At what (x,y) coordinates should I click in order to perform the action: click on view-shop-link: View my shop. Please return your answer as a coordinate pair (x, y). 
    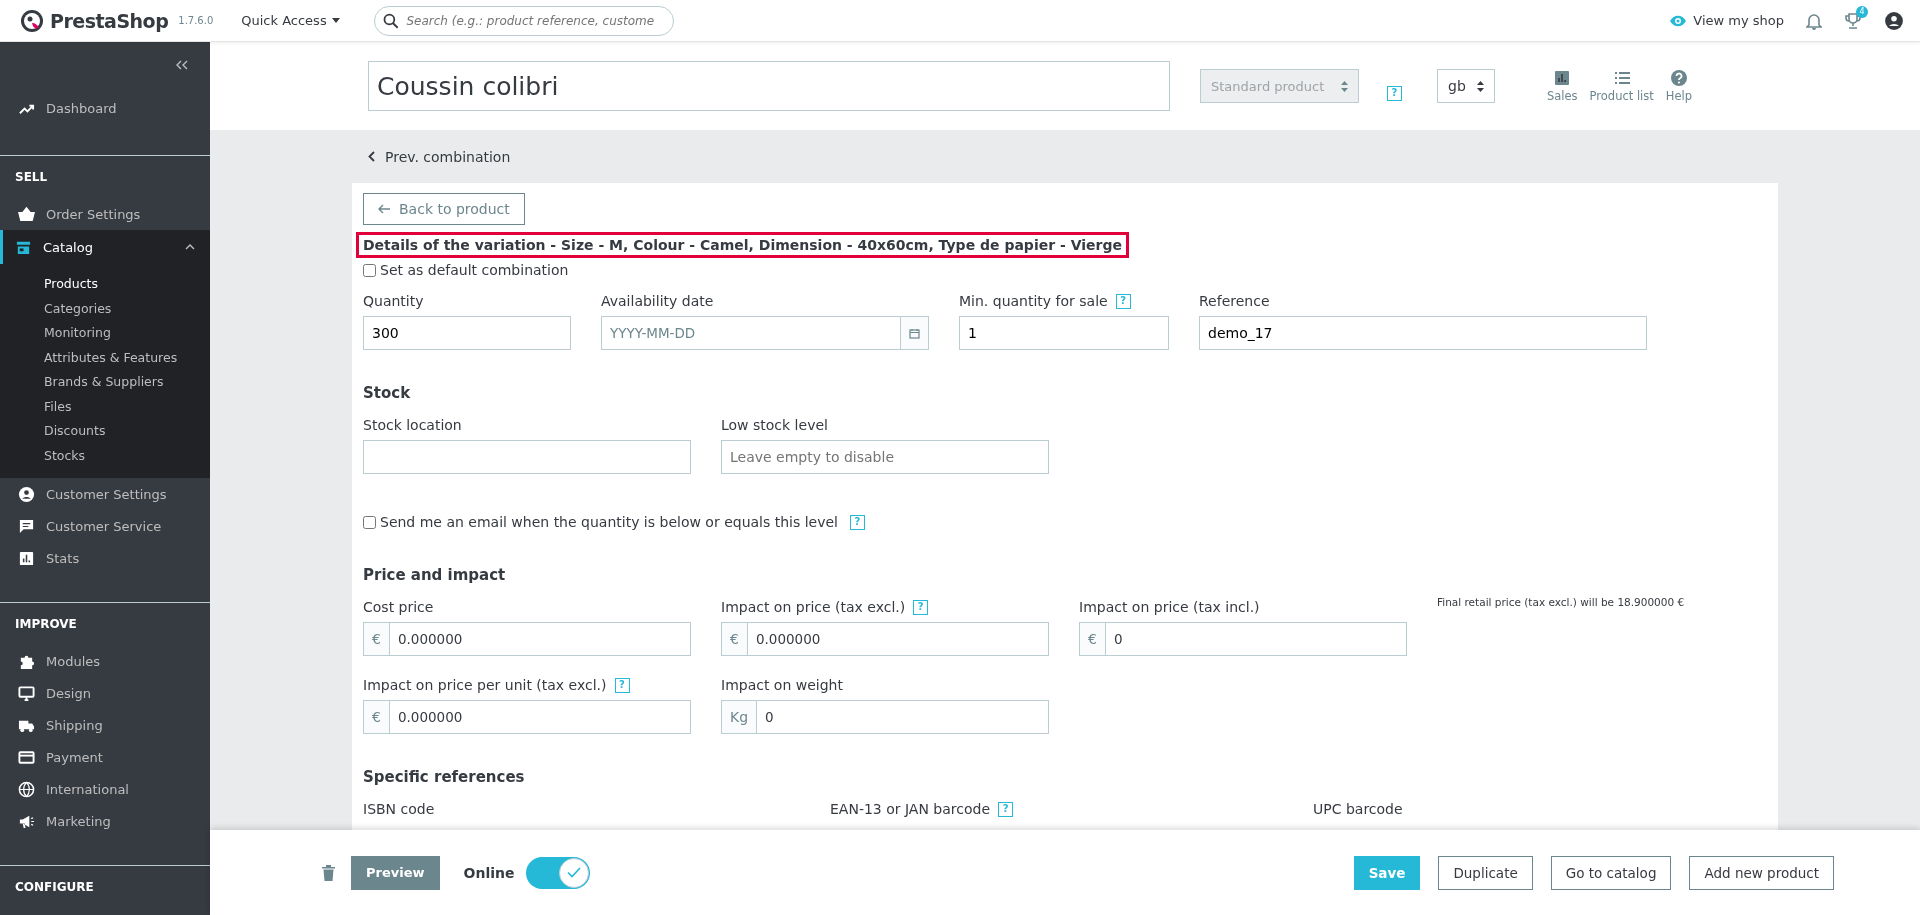
    Looking at the image, I should click on (1726, 20).